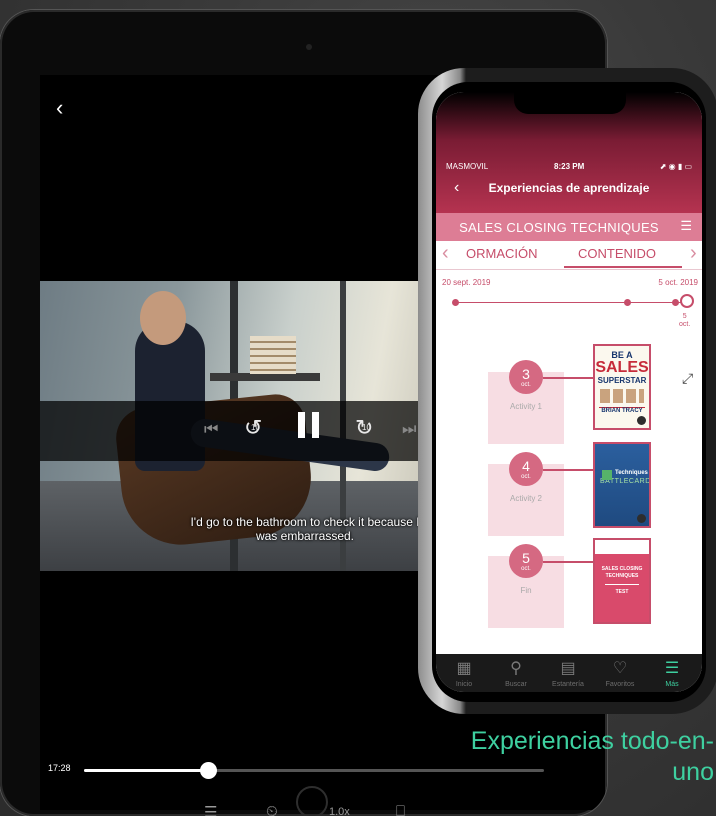  Describe the element at coordinates (687, 301) in the screenshot. I see `timeline-current-marker` at that location.